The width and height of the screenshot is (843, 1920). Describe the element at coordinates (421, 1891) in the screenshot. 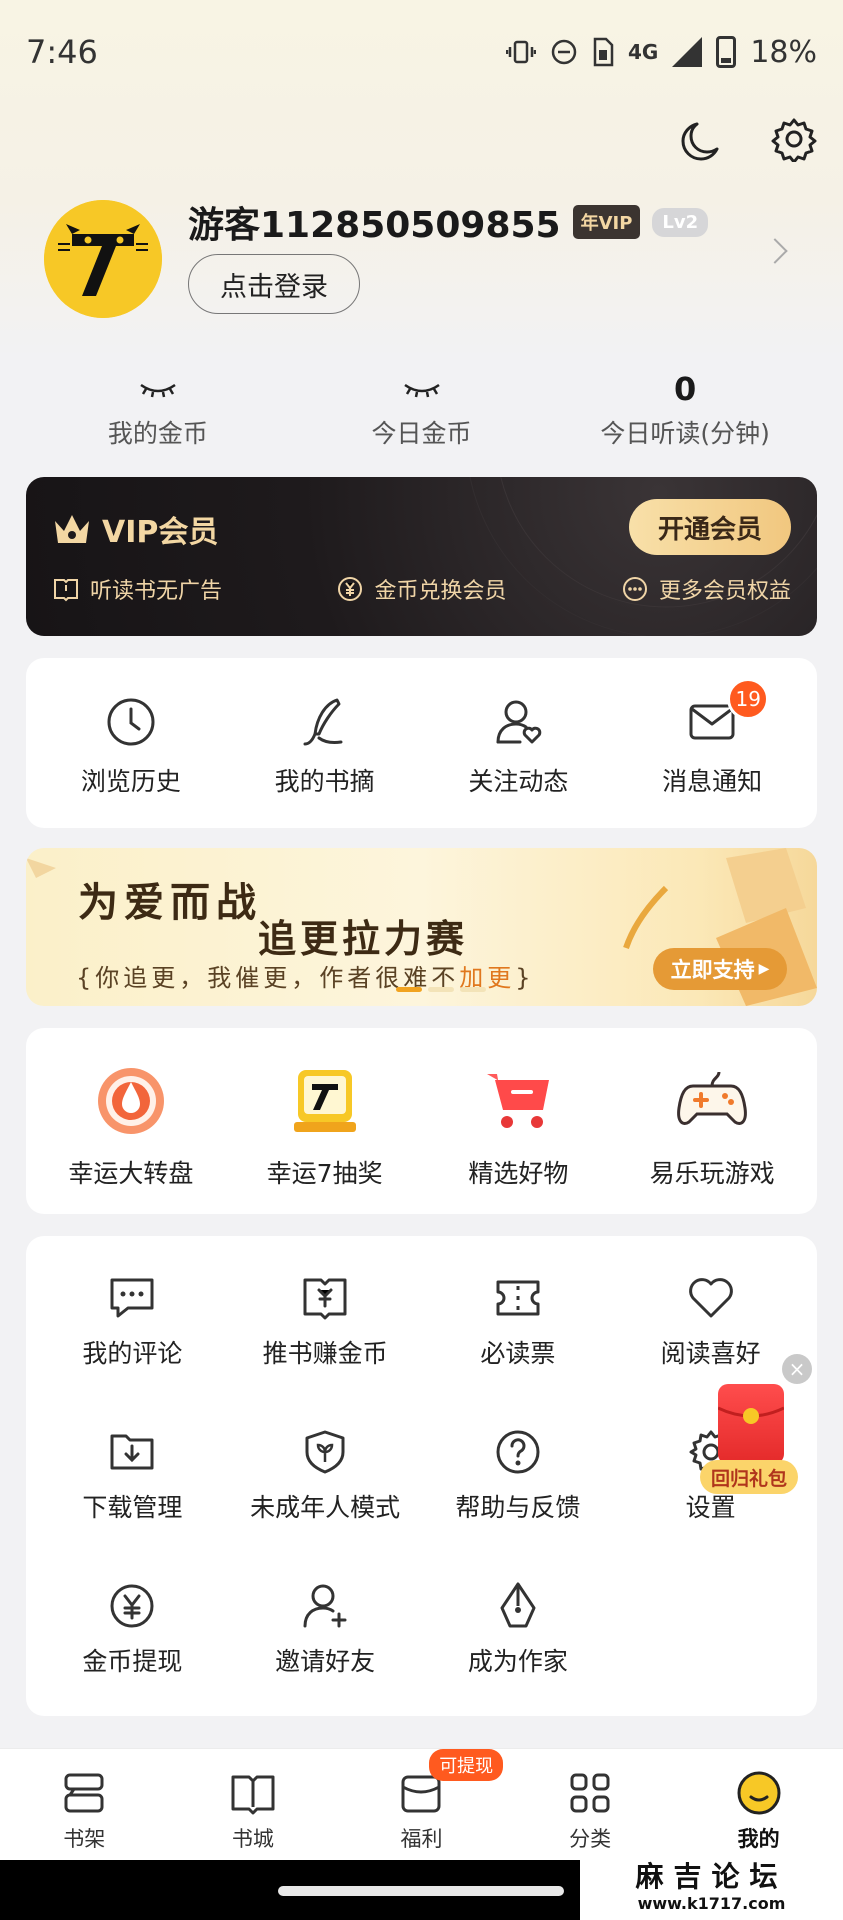

I see `home-gesture-pill` at that location.